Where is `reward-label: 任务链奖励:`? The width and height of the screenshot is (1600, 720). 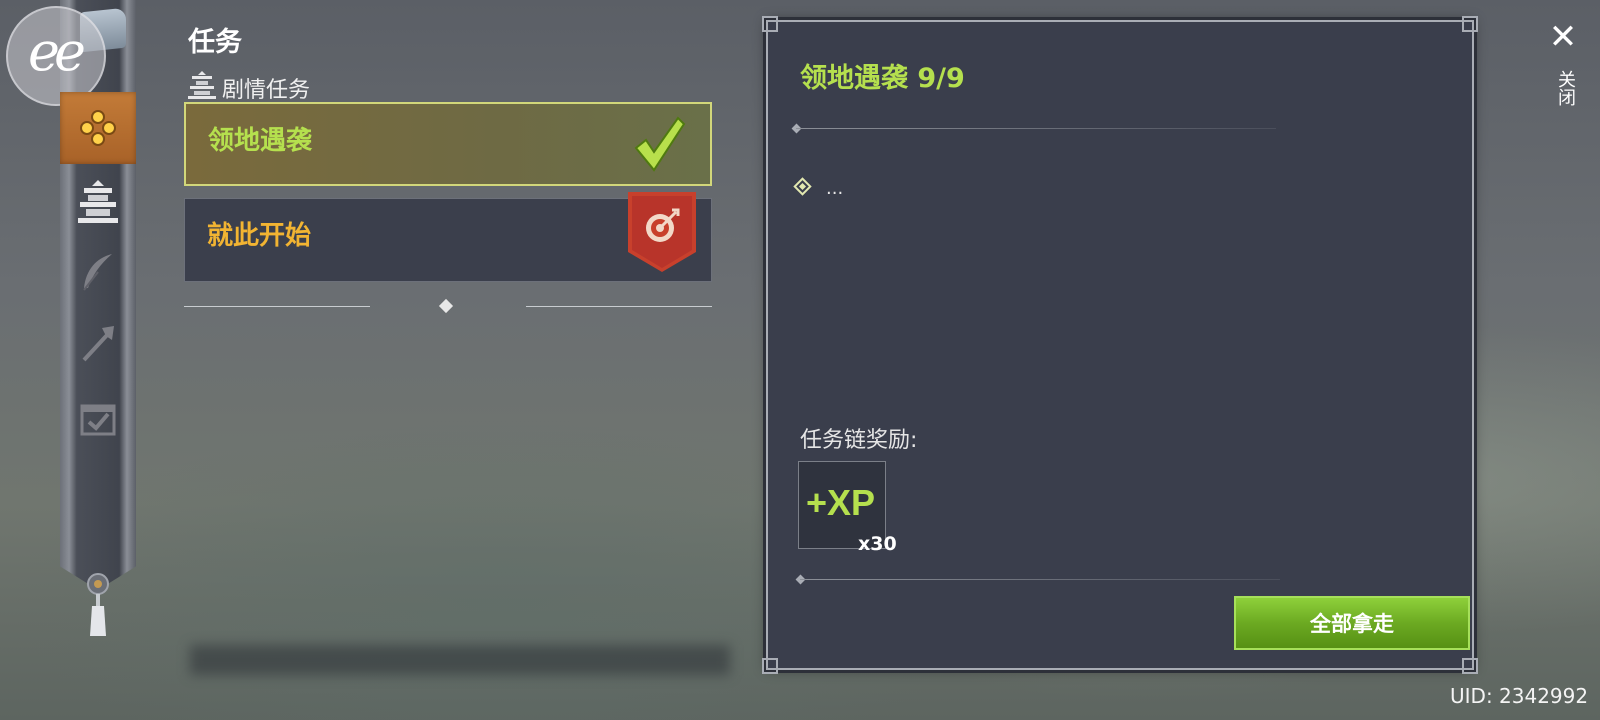 reward-label: 任务链奖励: is located at coordinates (859, 440).